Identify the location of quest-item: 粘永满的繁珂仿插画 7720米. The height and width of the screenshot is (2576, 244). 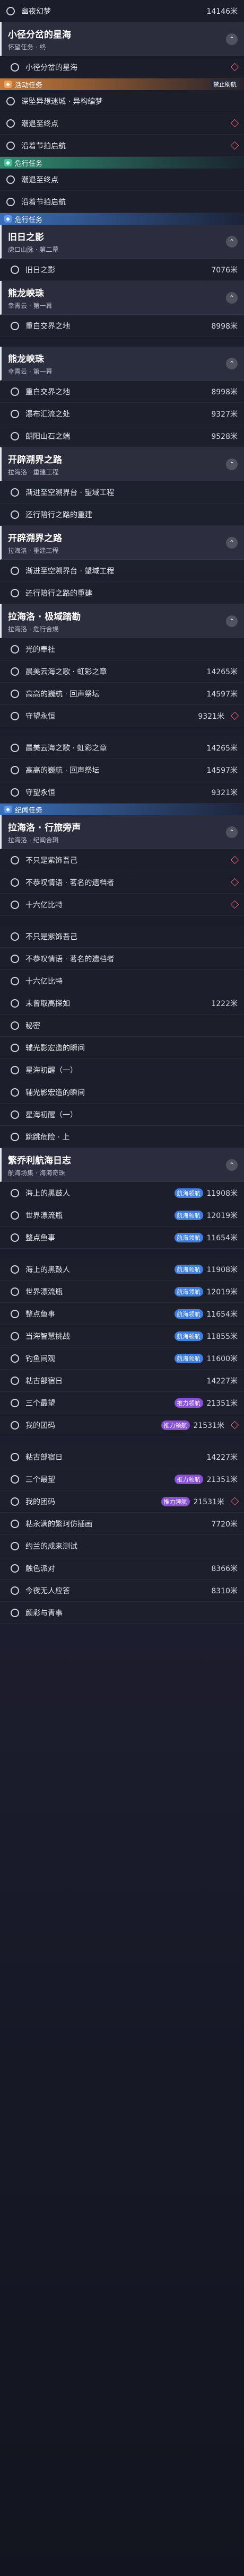
(122, 1524).